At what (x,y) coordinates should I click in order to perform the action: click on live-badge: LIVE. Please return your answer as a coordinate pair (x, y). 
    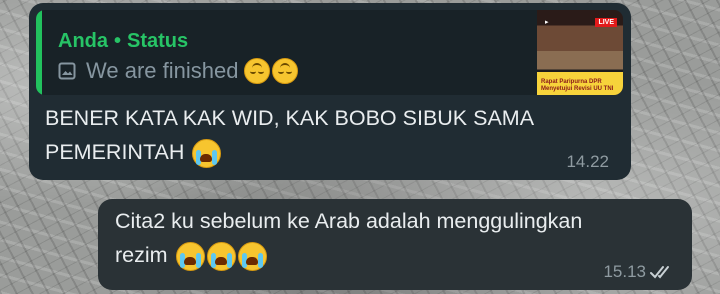
    Looking at the image, I should click on (606, 22).